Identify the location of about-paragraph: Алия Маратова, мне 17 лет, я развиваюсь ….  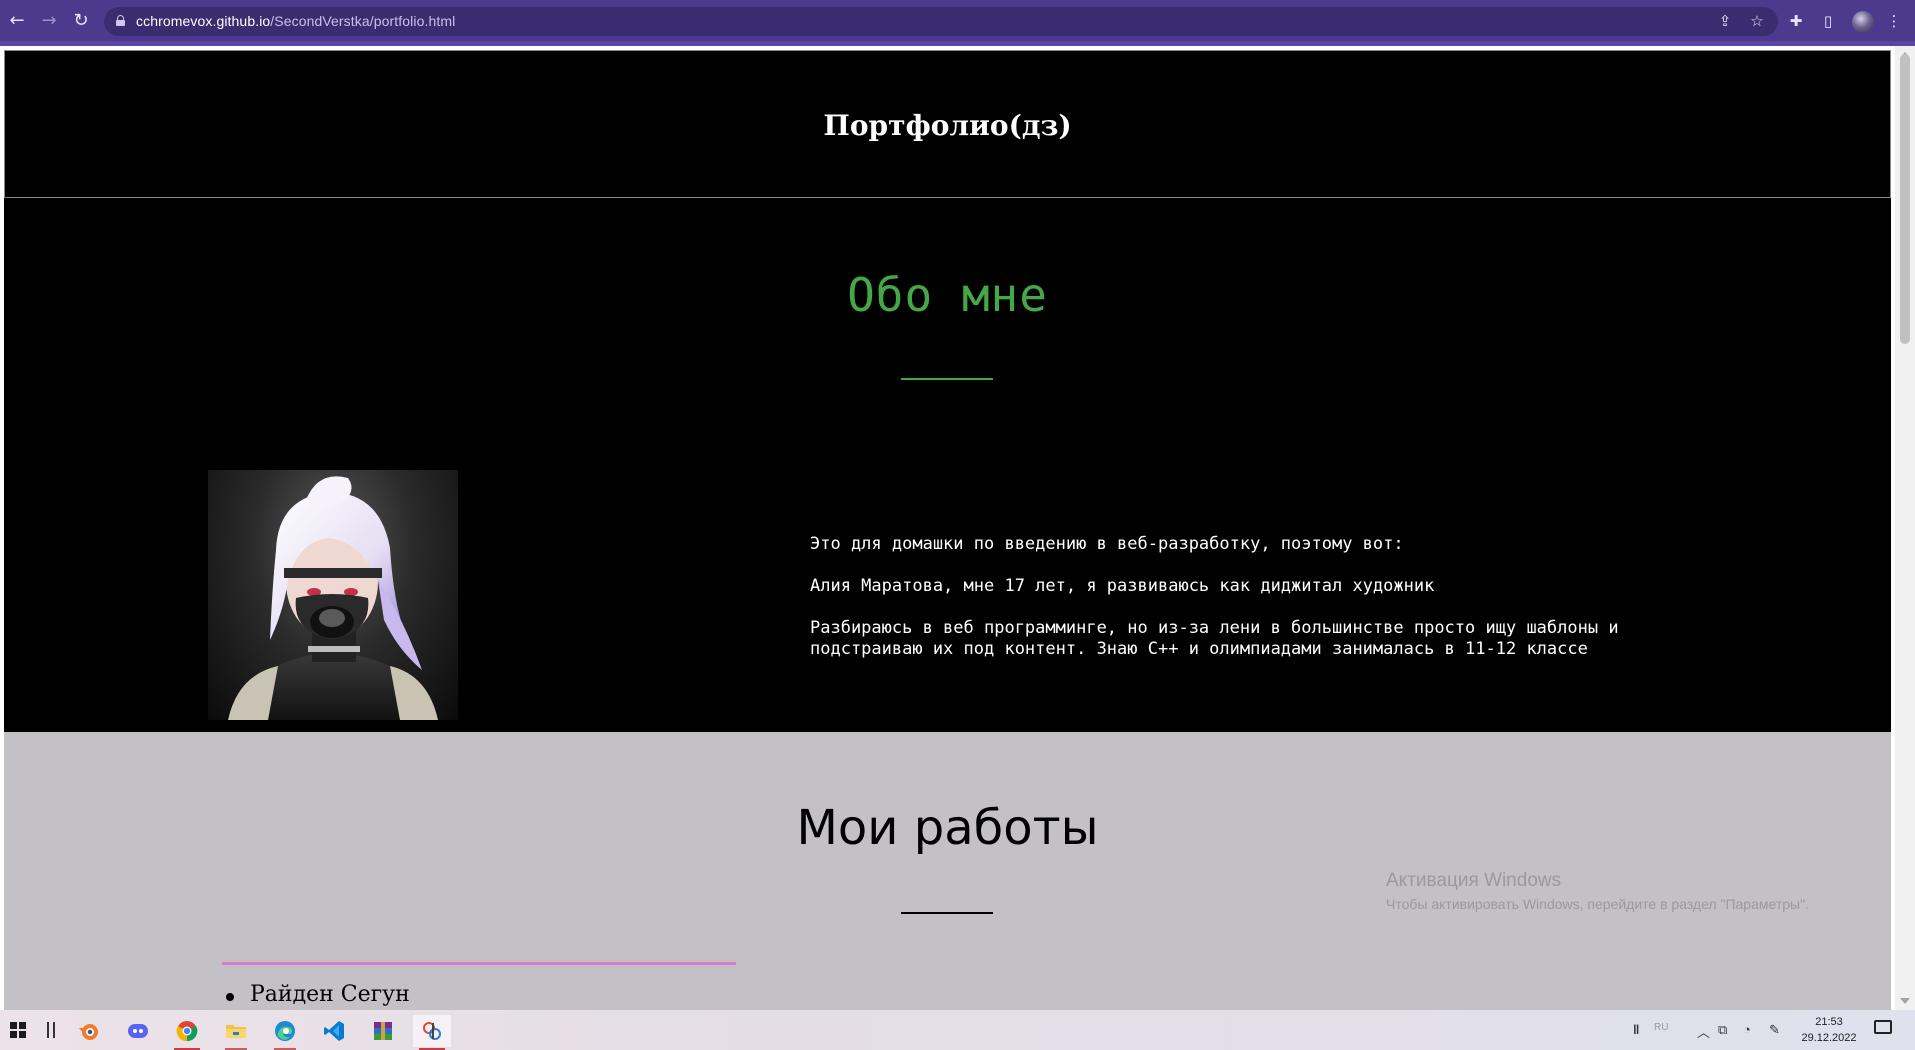
(1122, 586).